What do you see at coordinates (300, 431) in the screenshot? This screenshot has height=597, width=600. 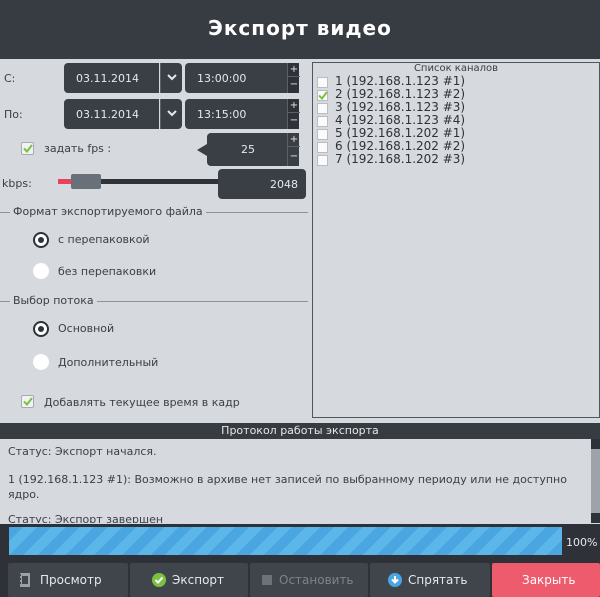 I see `log-header: Протокол работы экспорта` at bounding box center [300, 431].